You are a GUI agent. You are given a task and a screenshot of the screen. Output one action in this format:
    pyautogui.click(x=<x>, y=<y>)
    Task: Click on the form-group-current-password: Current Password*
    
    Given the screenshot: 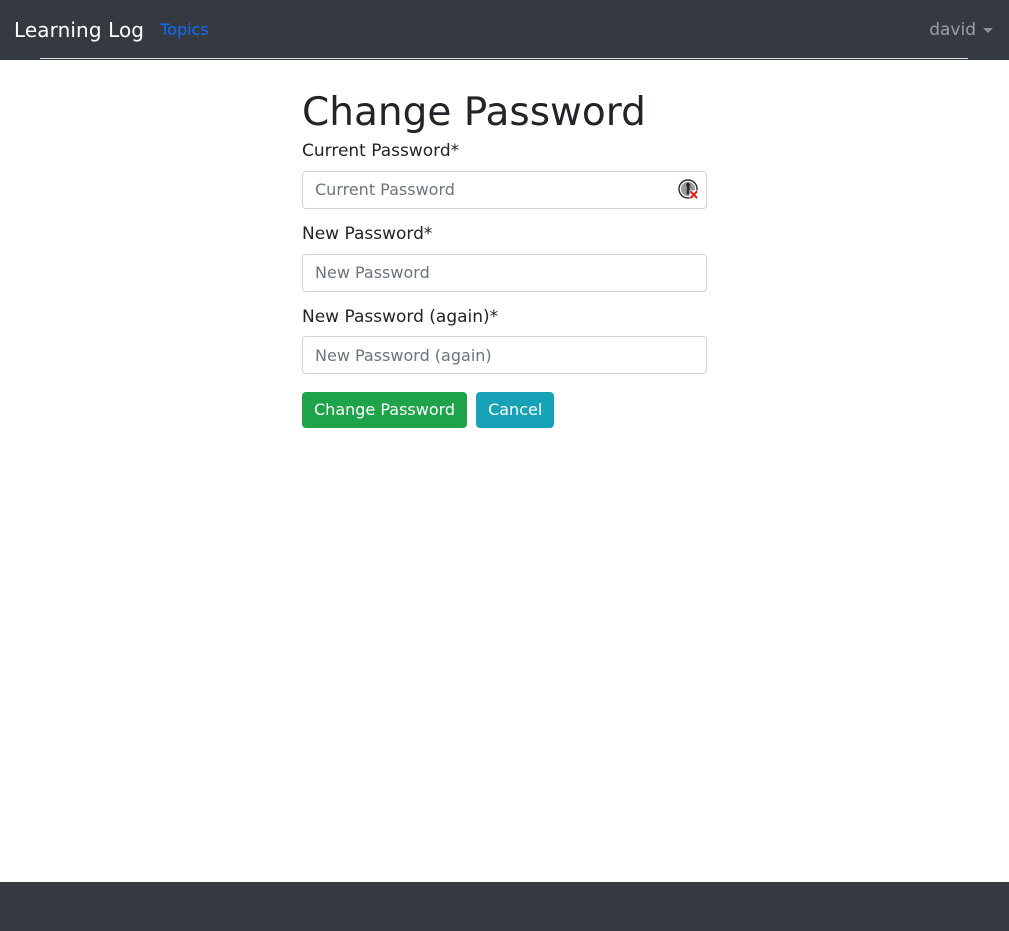 What is the action you would take?
    pyautogui.click(x=504, y=174)
    